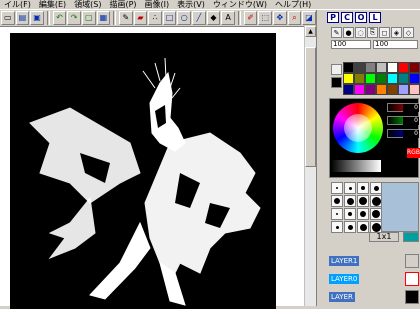 The height and width of the screenshot is (309, 420). What do you see at coordinates (265, 18) in the screenshot?
I see `select-tool-icon: ⬚` at bounding box center [265, 18].